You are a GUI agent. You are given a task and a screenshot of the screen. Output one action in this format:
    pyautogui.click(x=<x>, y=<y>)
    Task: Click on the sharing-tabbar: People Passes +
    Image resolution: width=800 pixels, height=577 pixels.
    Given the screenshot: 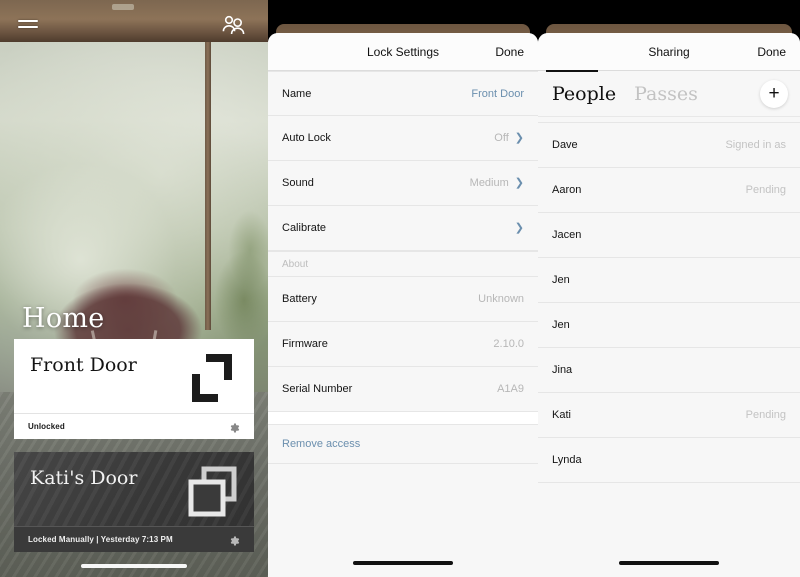 What is the action you would take?
    pyautogui.click(x=669, y=93)
    